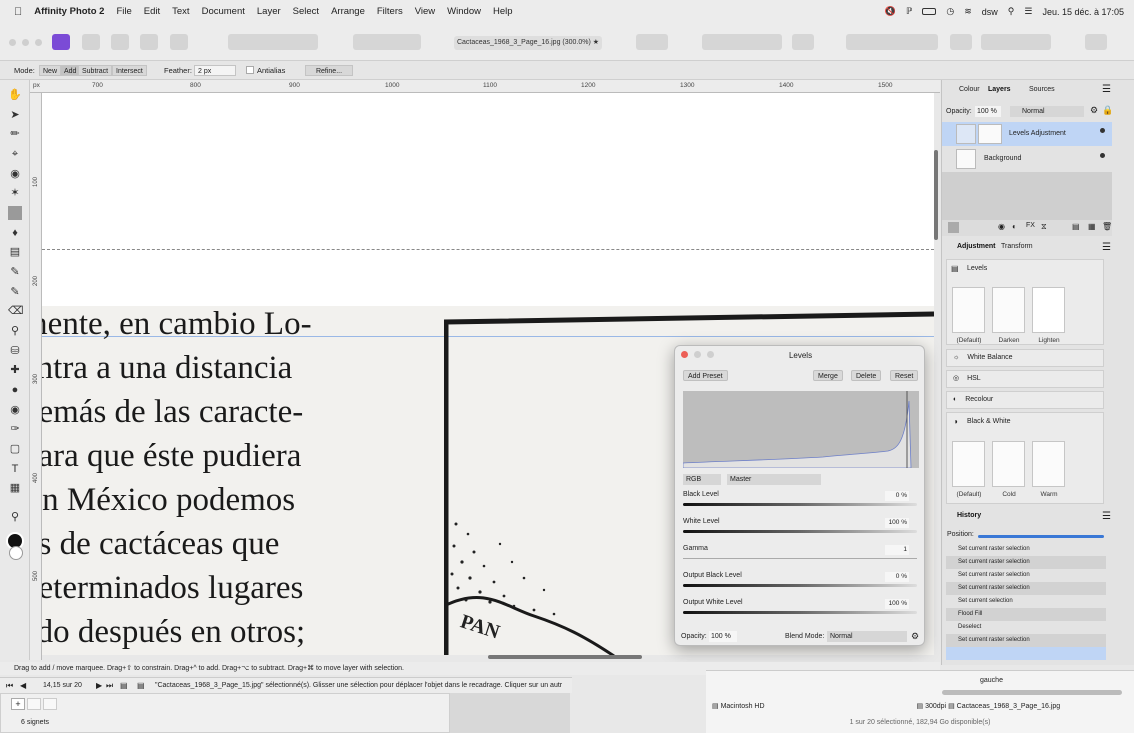  I want to click on reset-button: Reset, so click(904, 375).